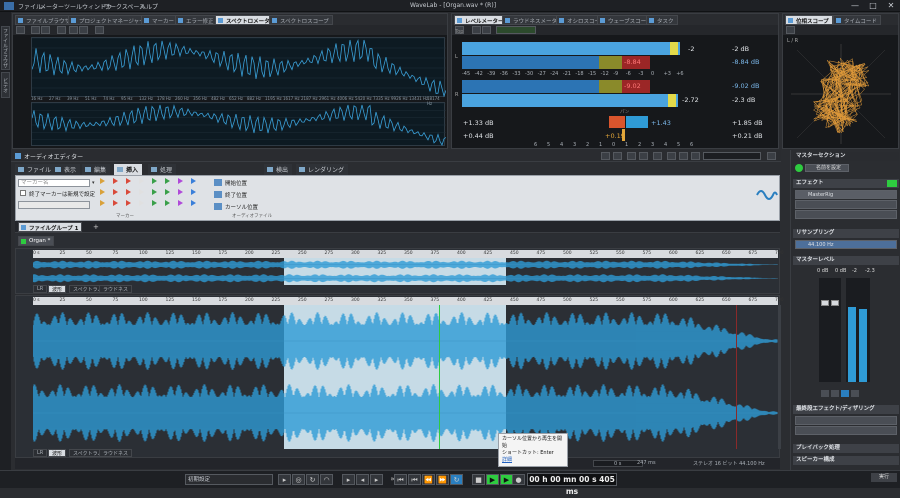  Describe the element at coordinates (108, 20) in the screenshot. I see `tab-project-manager: プロジェクトマネージャー` at that location.